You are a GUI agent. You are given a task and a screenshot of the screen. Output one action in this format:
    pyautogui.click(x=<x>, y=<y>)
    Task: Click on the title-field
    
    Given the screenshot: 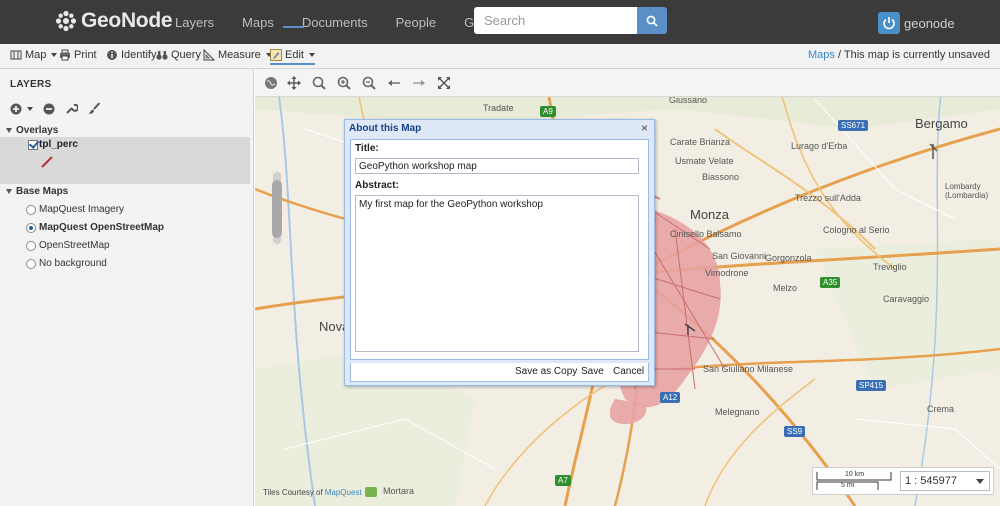 What is the action you would take?
    pyautogui.click(x=497, y=166)
    